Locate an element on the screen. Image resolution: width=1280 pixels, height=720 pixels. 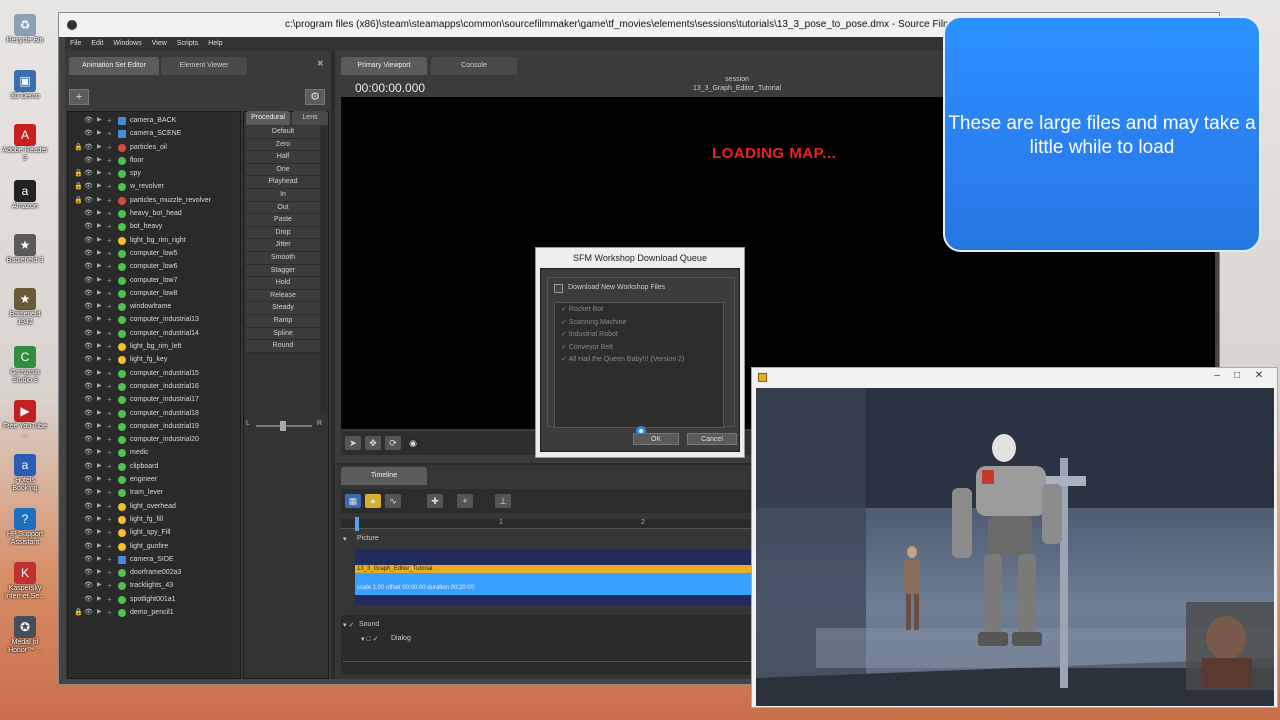
preset-scrollbar is located at coordinates (323, 269).